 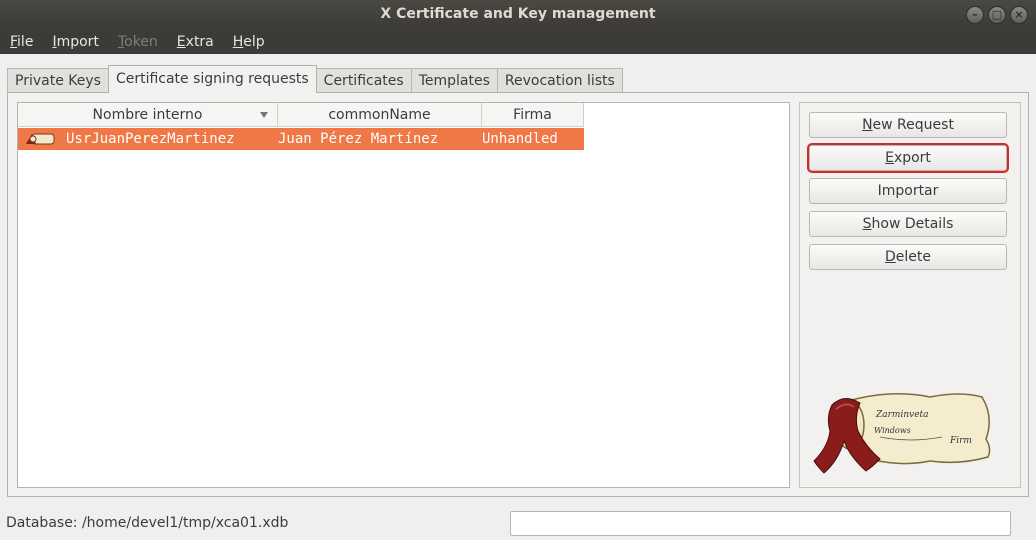 What do you see at coordinates (212, 79) in the screenshot?
I see `tab-certificate-signing-requests: Certificate signing requests` at bounding box center [212, 79].